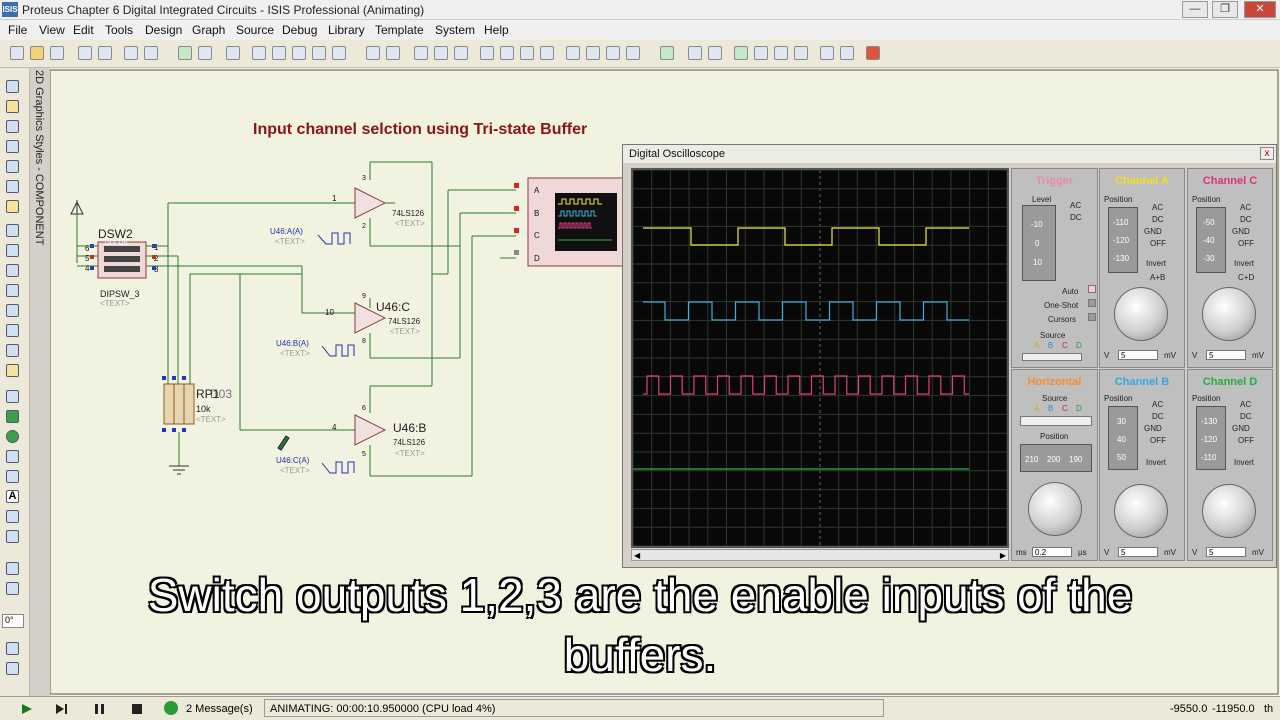 This screenshot has width=1280, height=720. Describe the element at coordinates (1260, 9) in the screenshot. I see `close-button: ✕` at that location.